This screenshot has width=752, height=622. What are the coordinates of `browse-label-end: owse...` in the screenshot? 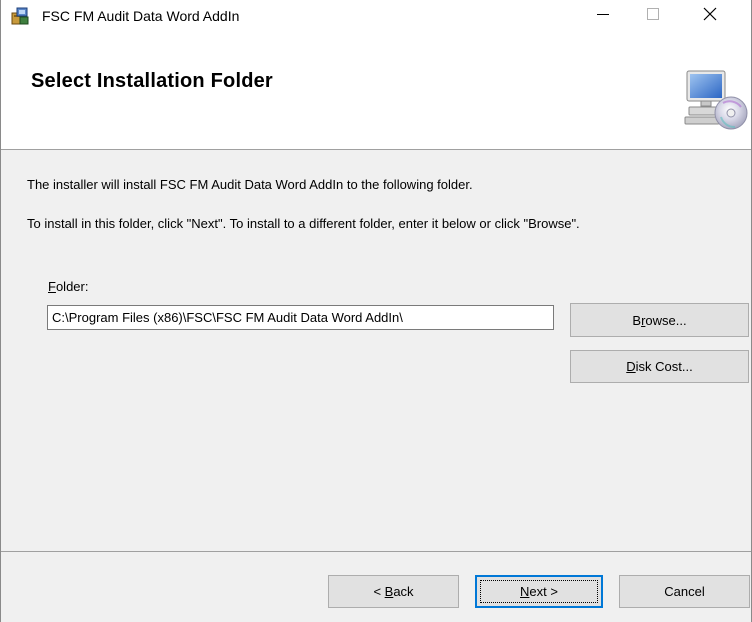 It's located at (666, 320).